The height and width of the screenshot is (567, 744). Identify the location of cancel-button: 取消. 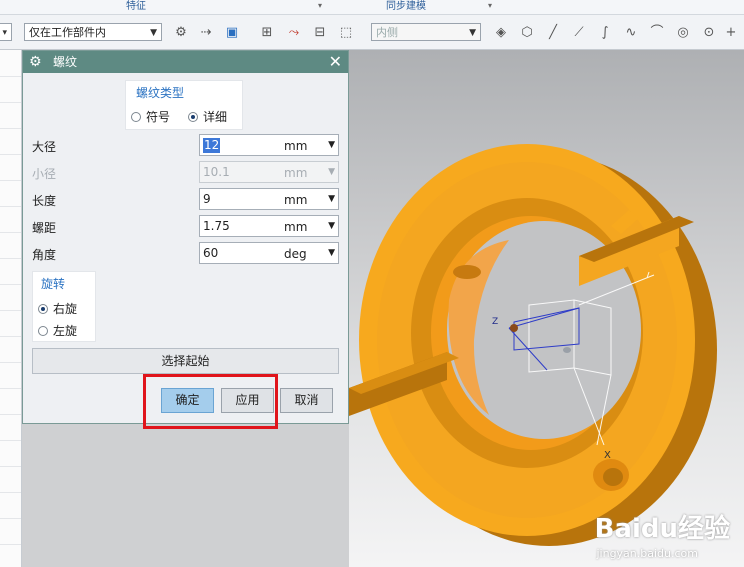
(306, 400).